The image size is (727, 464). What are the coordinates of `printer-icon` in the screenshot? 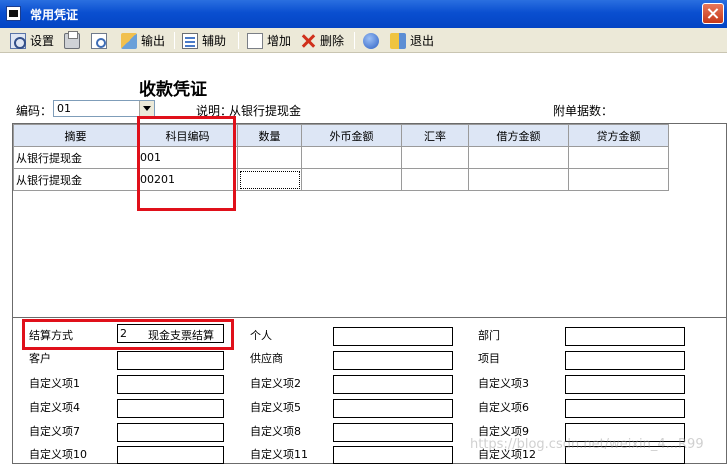 It's located at (72, 39).